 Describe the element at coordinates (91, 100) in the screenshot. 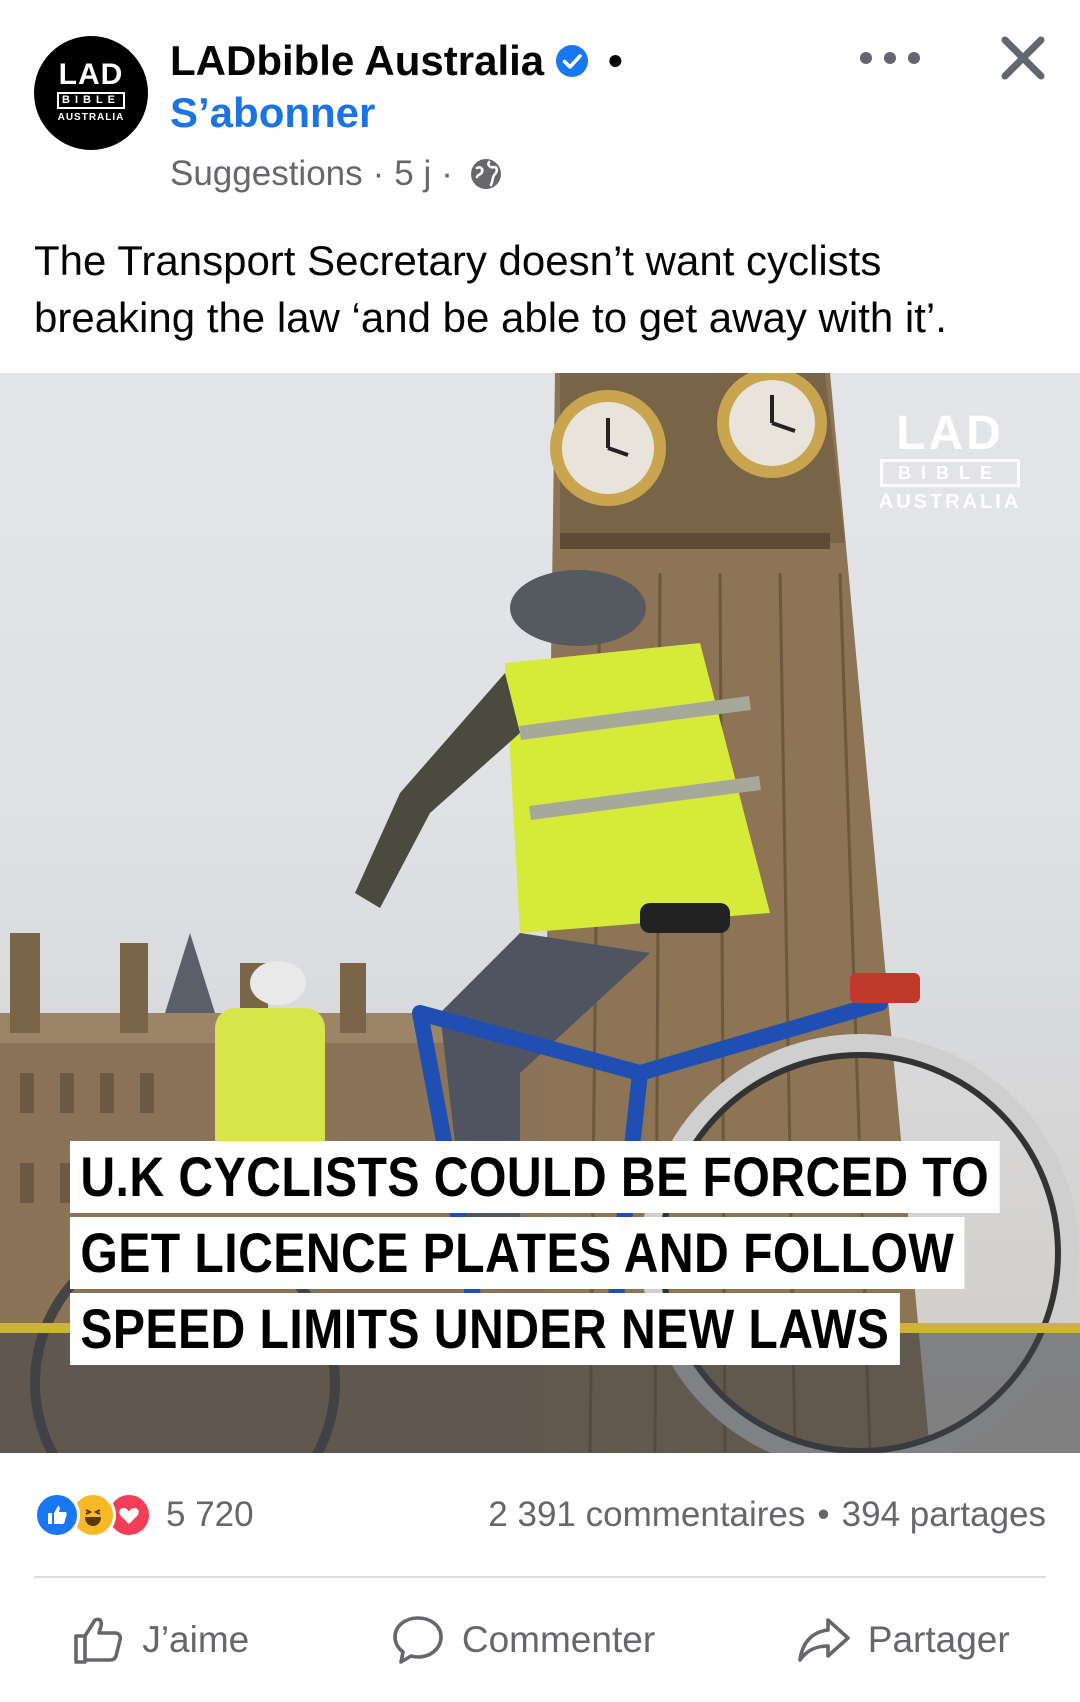

I see `avatar-logo-bible: BIBLE` at that location.